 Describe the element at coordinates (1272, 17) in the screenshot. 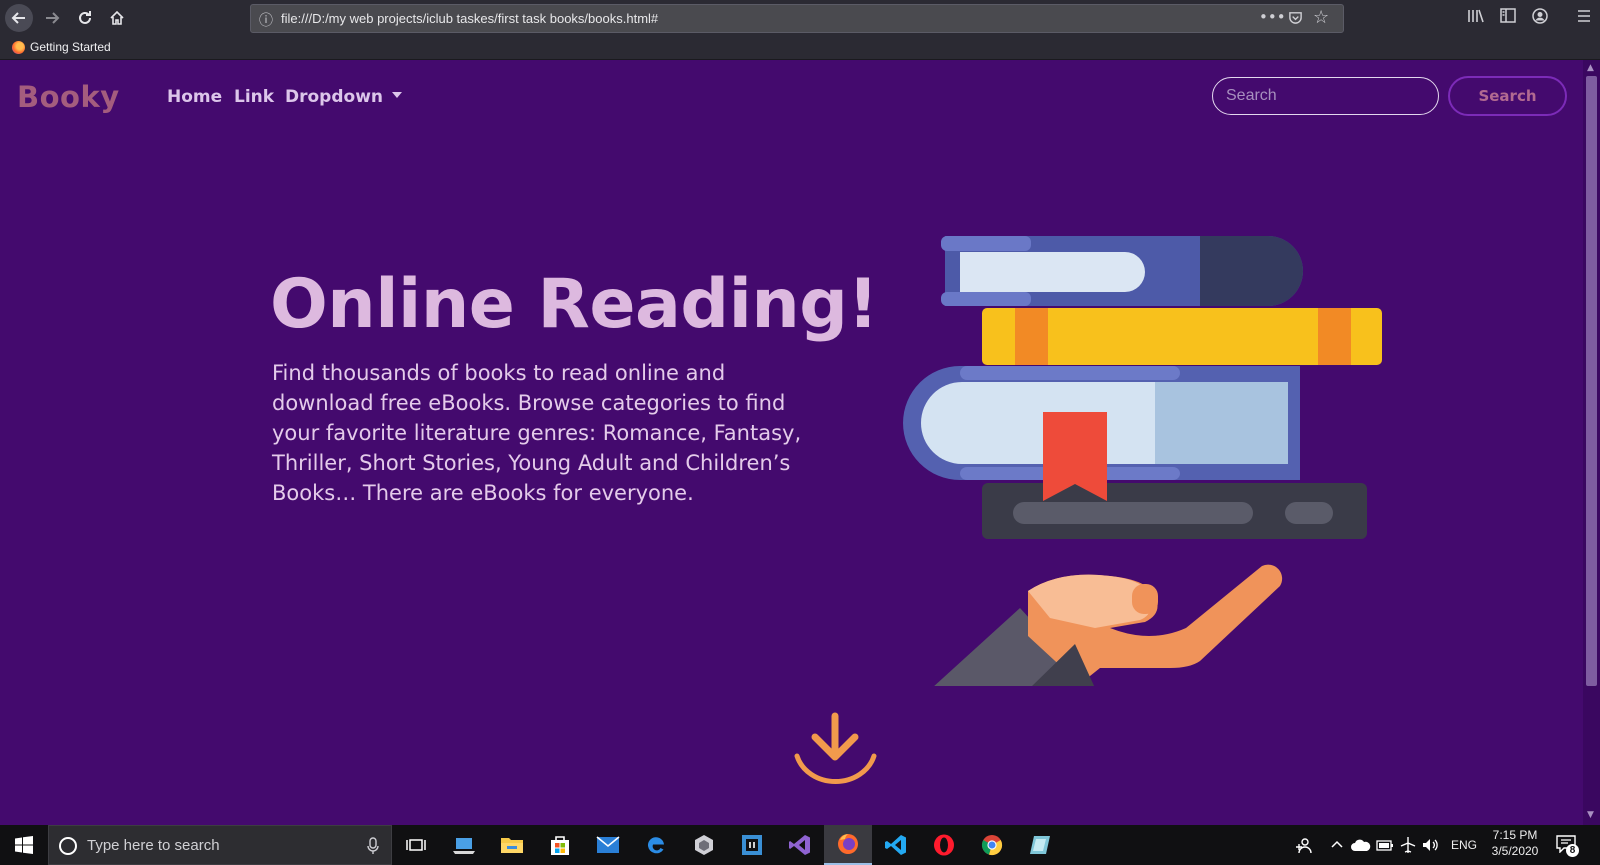

I see `more-actions-icon: •••` at that location.